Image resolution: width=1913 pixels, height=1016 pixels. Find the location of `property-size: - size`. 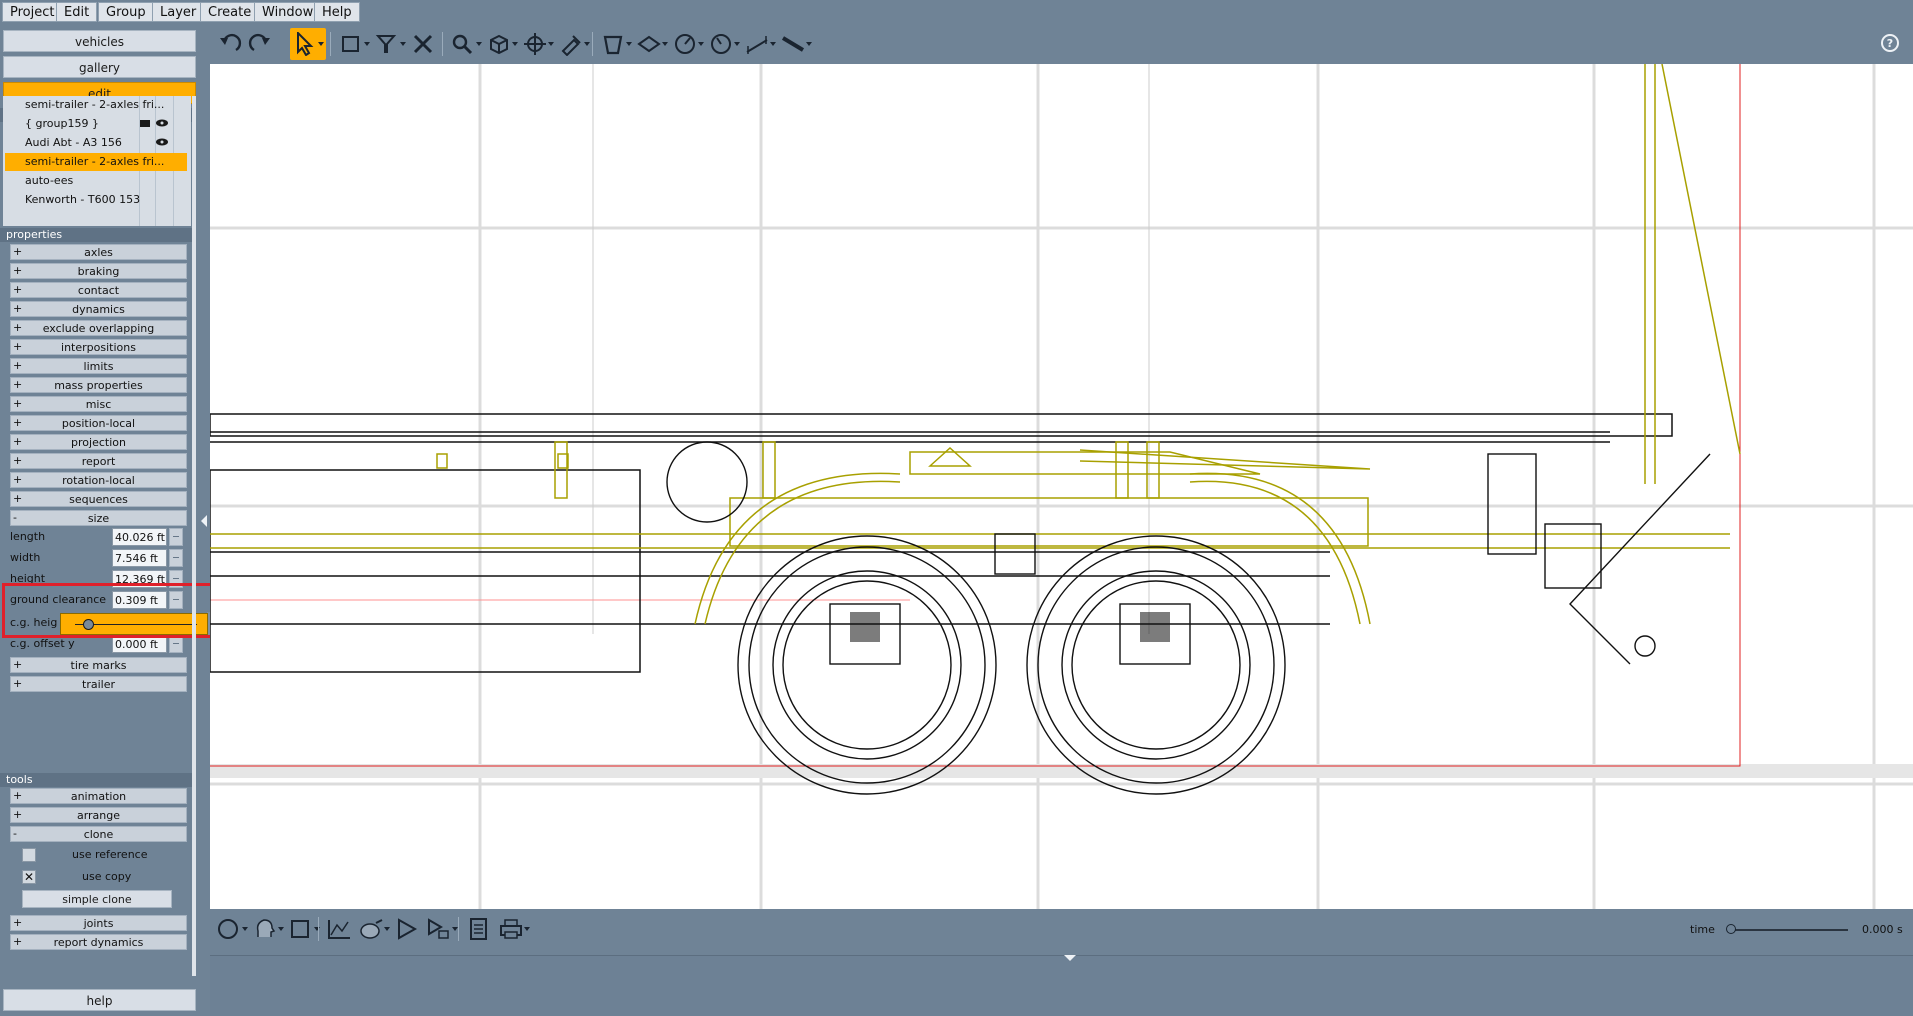

property-size: - size is located at coordinates (98, 518).